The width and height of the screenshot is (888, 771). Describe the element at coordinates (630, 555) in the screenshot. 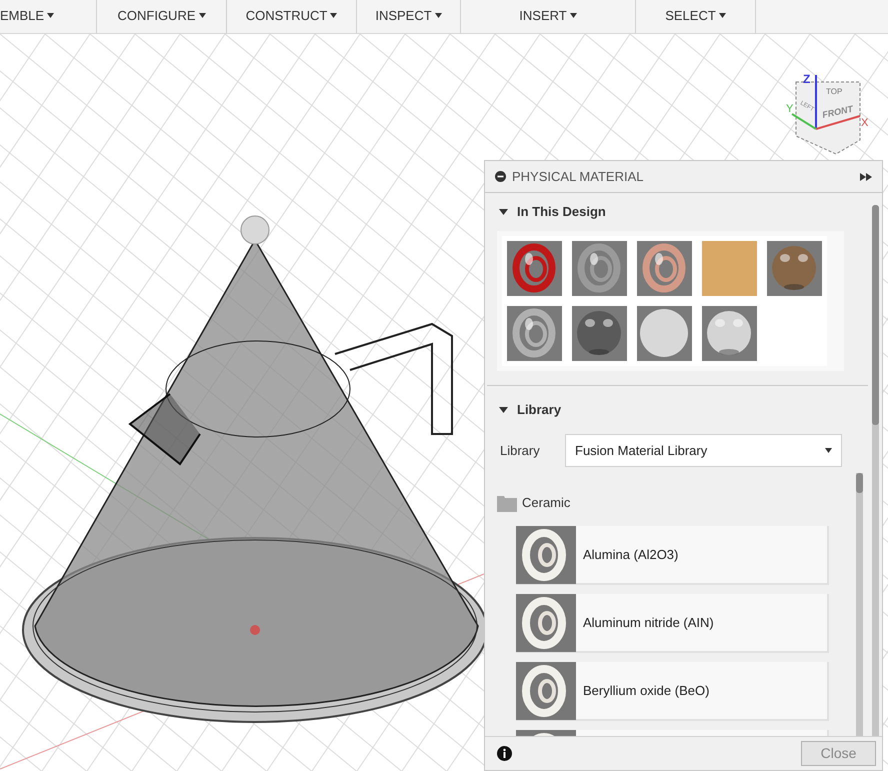

I see `material-name: Alumina (Al2O3)` at that location.